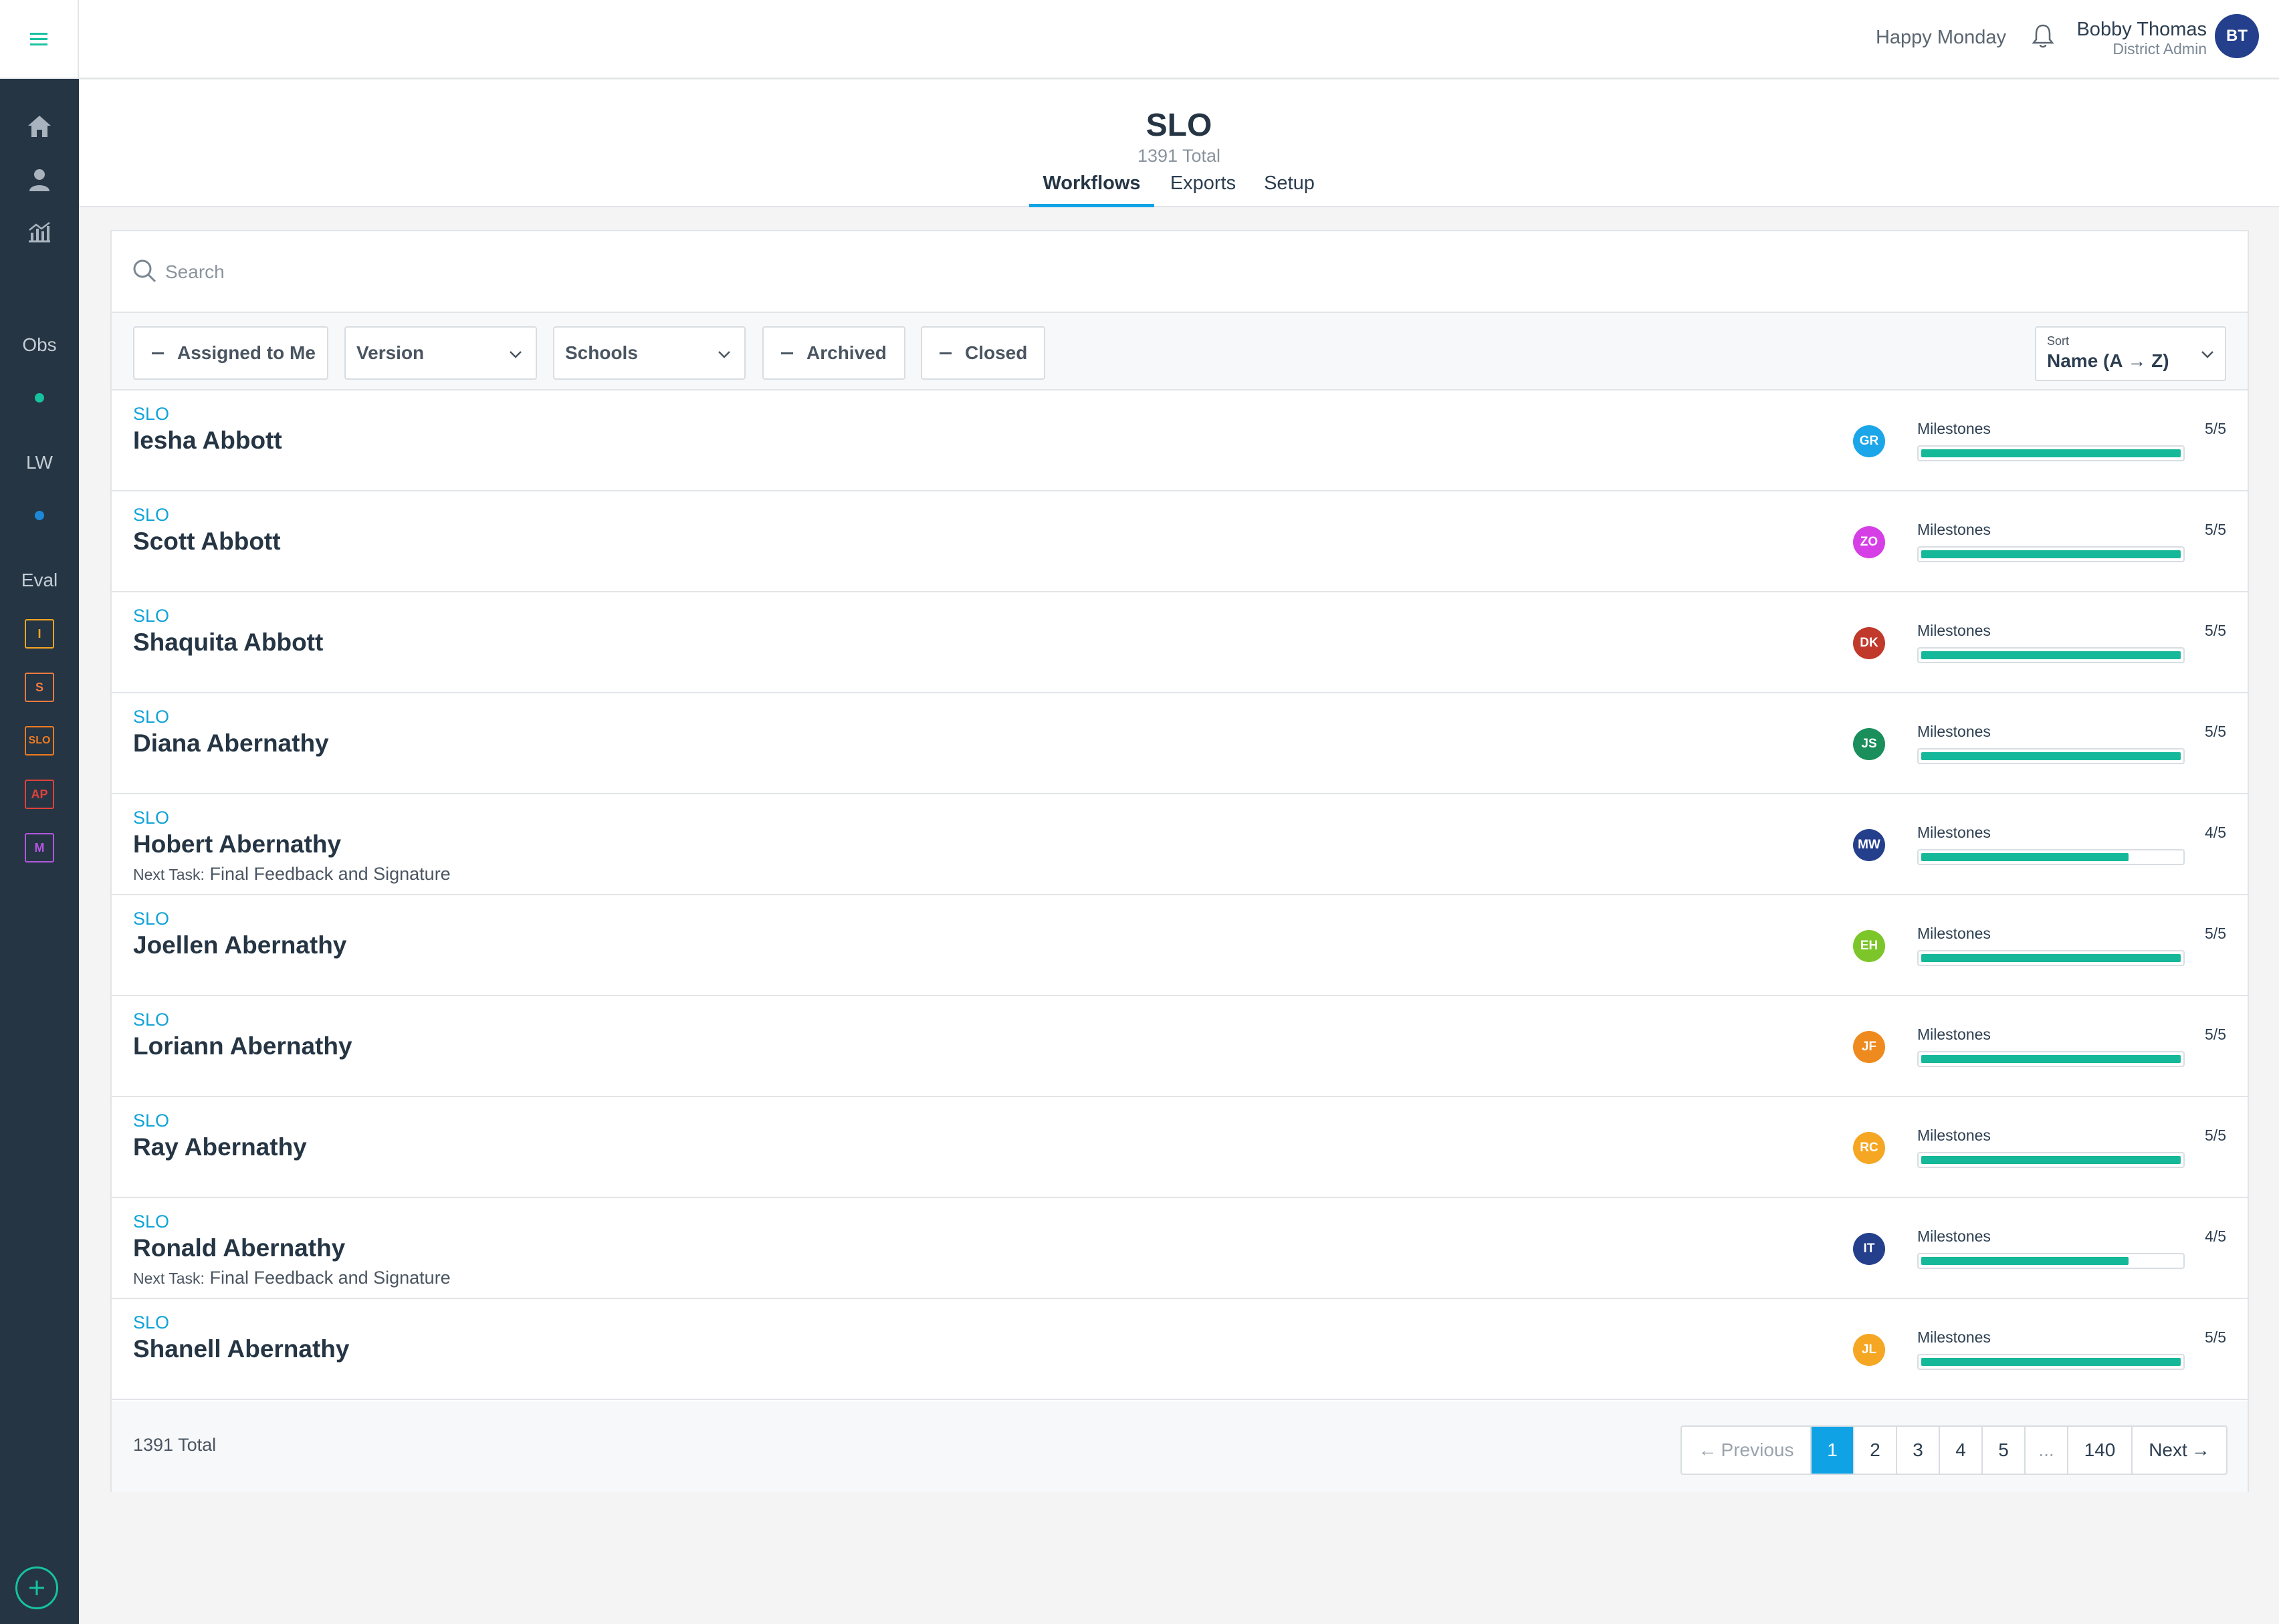 The width and height of the screenshot is (2279, 1624). Describe the element at coordinates (1875, 1450) in the screenshot. I see `page-button: 2` at that location.